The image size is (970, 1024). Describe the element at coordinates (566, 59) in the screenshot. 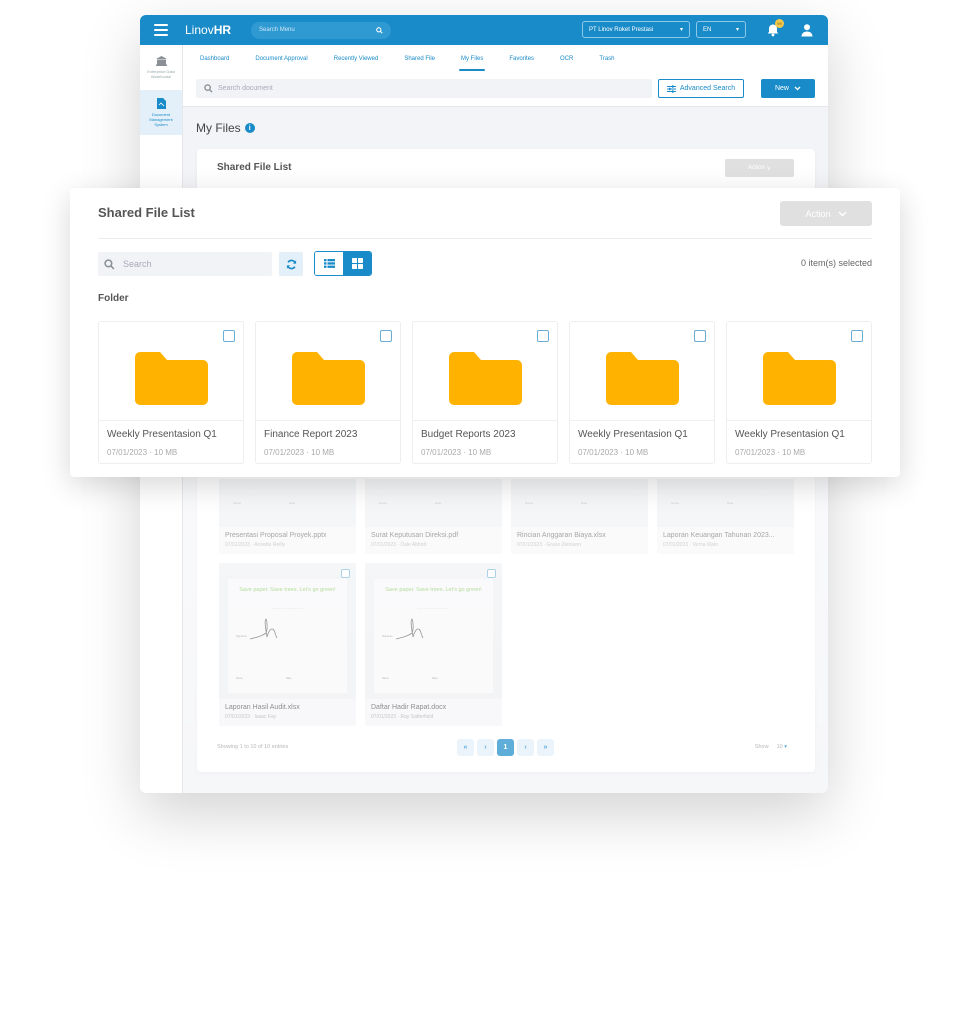

I see `tab-ocr: OCR` at that location.